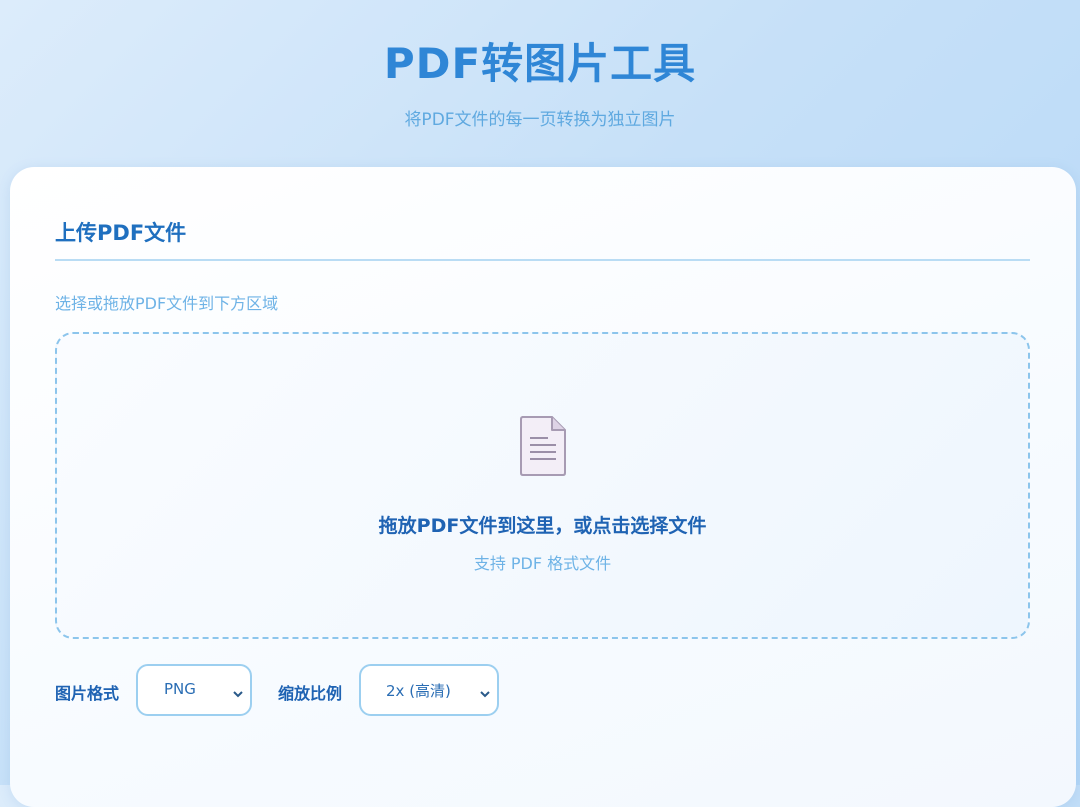 The image size is (1080, 807). What do you see at coordinates (543, 446) in the screenshot?
I see `document-icon` at bounding box center [543, 446].